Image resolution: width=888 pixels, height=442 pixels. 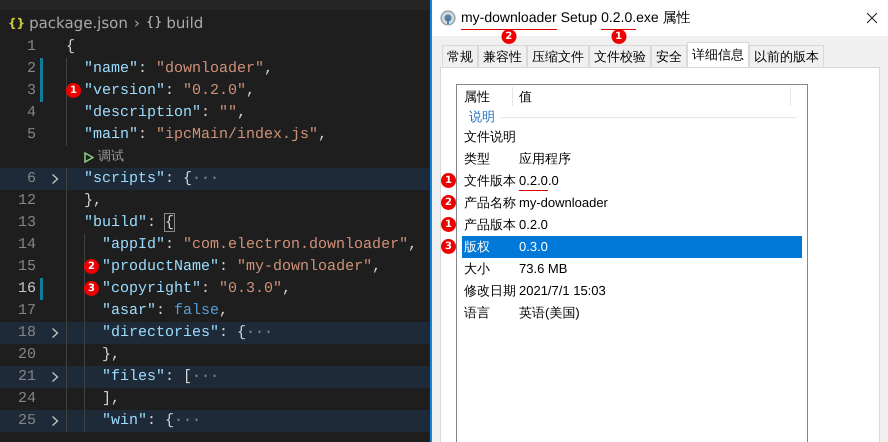 What do you see at coordinates (482, 117) in the screenshot?
I see `group-label: 说明` at bounding box center [482, 117].